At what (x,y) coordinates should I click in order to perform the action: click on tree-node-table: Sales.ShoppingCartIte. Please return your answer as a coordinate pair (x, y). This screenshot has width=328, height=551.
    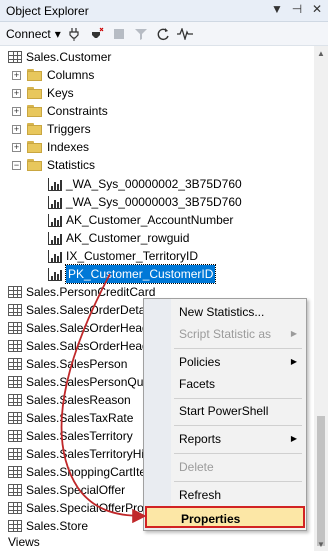
    Looking at the image, I should click on (77, 472).